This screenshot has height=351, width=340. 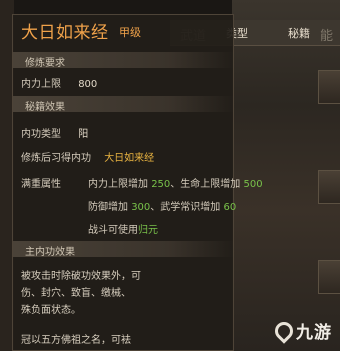 I want to click on section-header-effects: 秘籍效果, so click(x=124, y=104).